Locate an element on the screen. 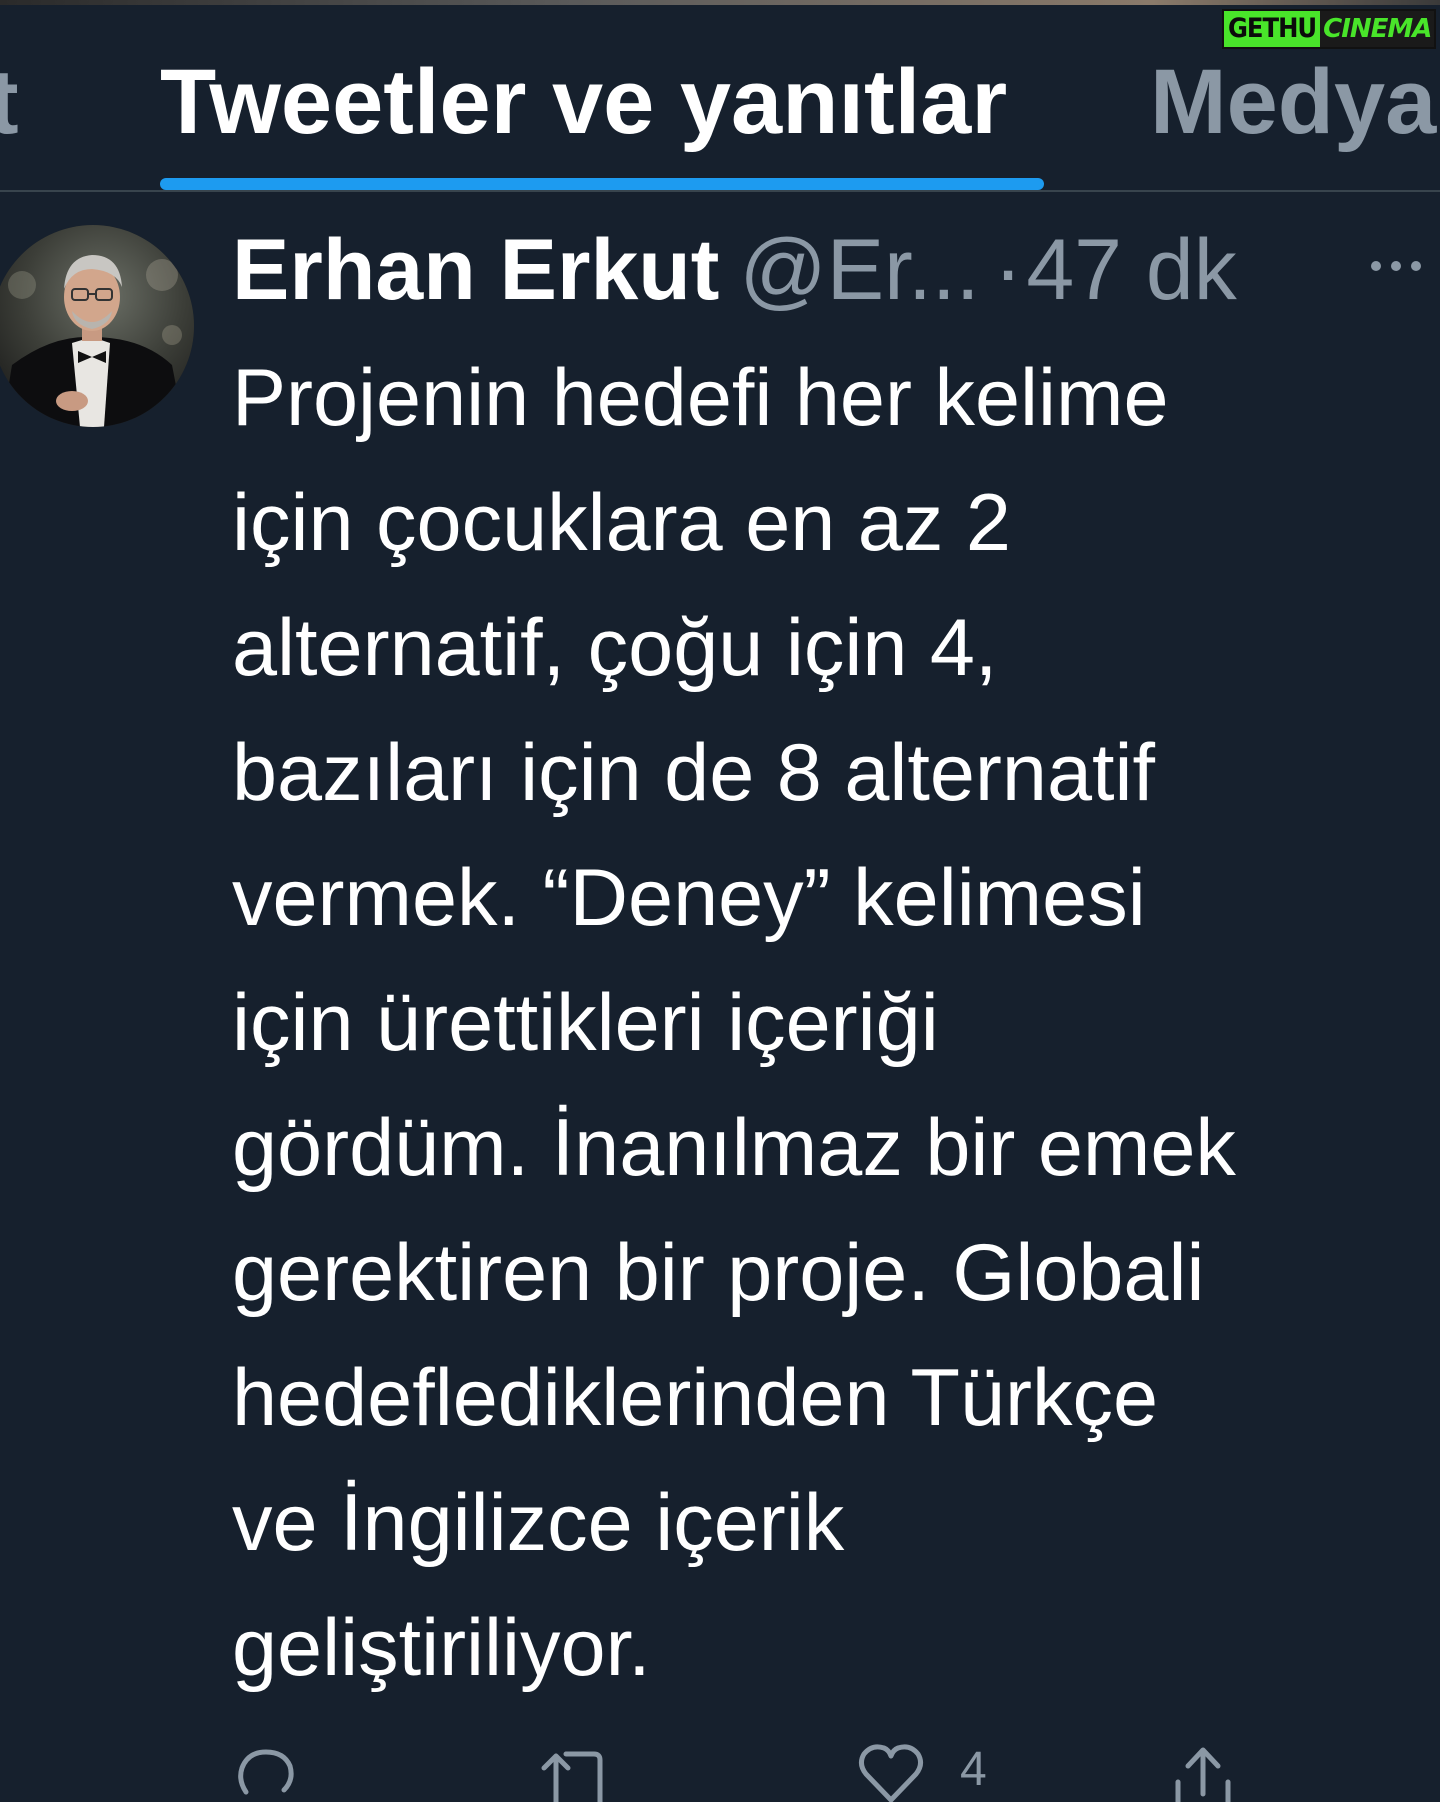 The height and width of the screenshot is (1802, 1440). share-icon is located at coordinates (1203, 1774).